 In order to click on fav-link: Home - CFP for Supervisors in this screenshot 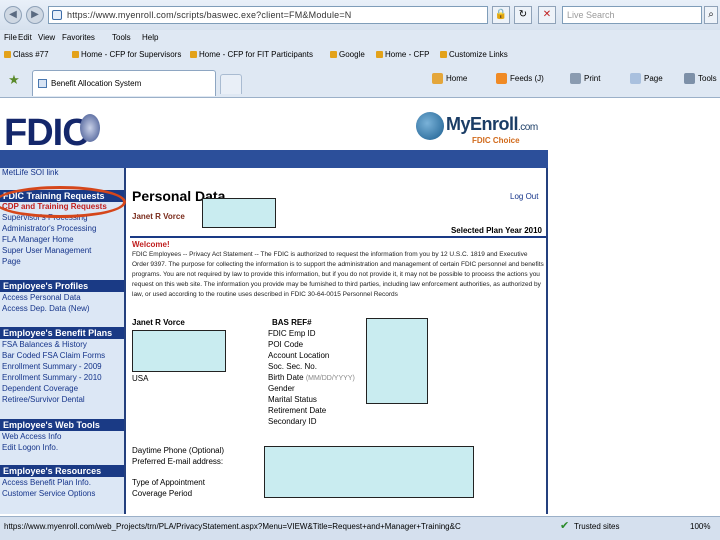, I will do `click(126, 54)`.